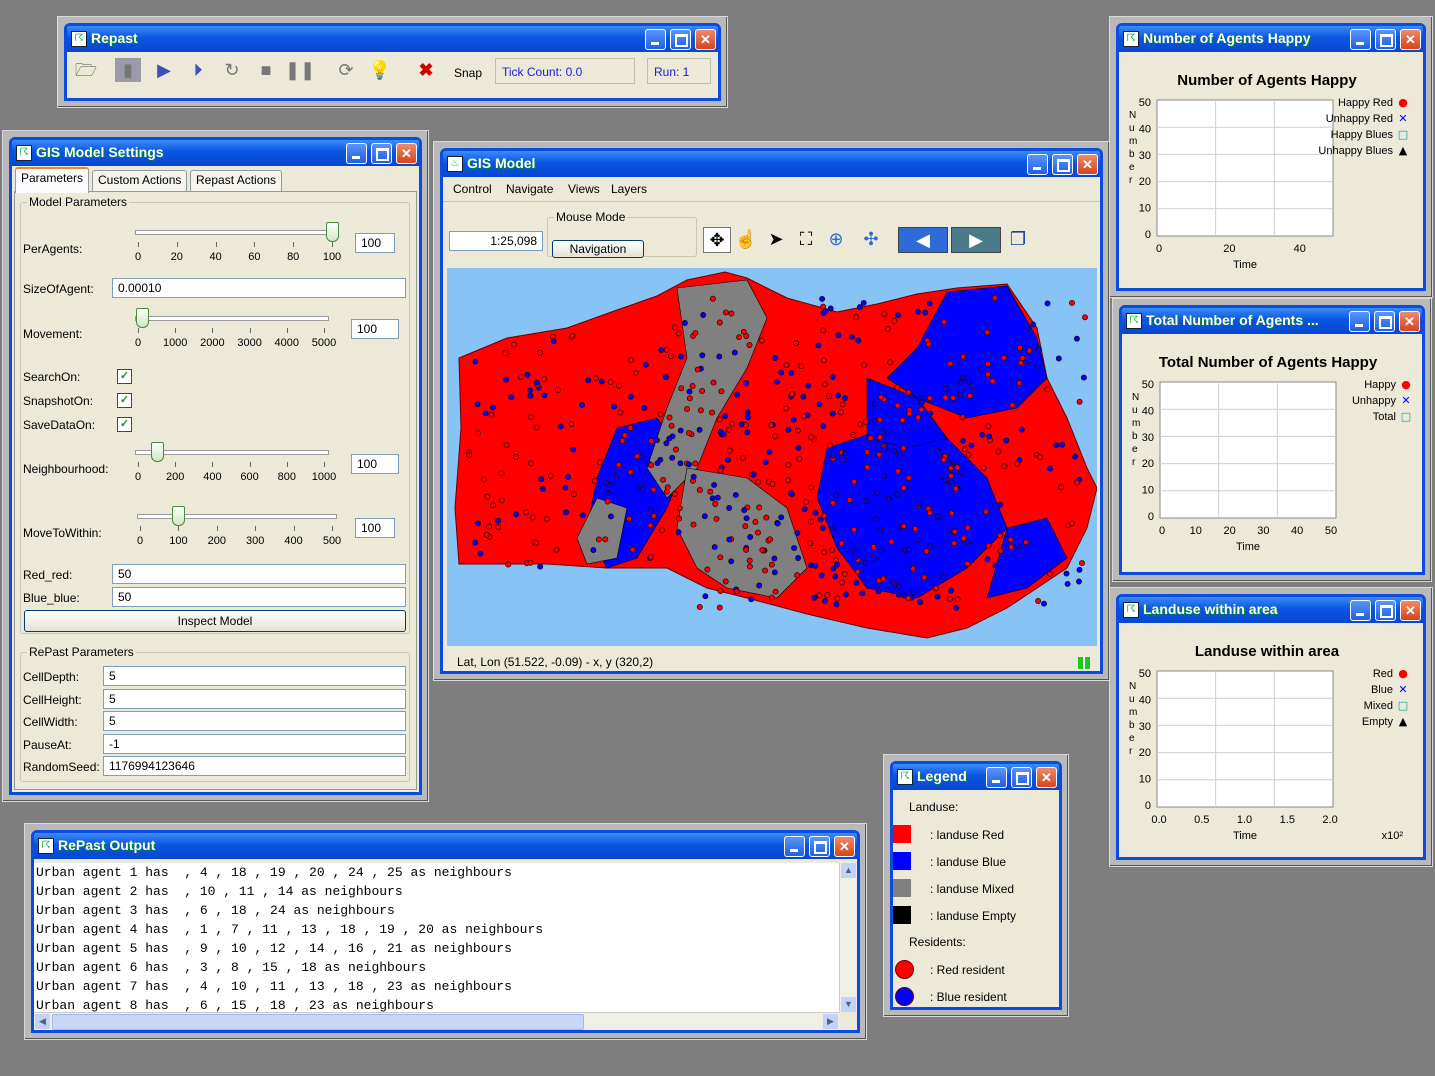 The height and width of the screenshot is (1076, 1435). I want to click on menu-control: Control, so click(472, 189).